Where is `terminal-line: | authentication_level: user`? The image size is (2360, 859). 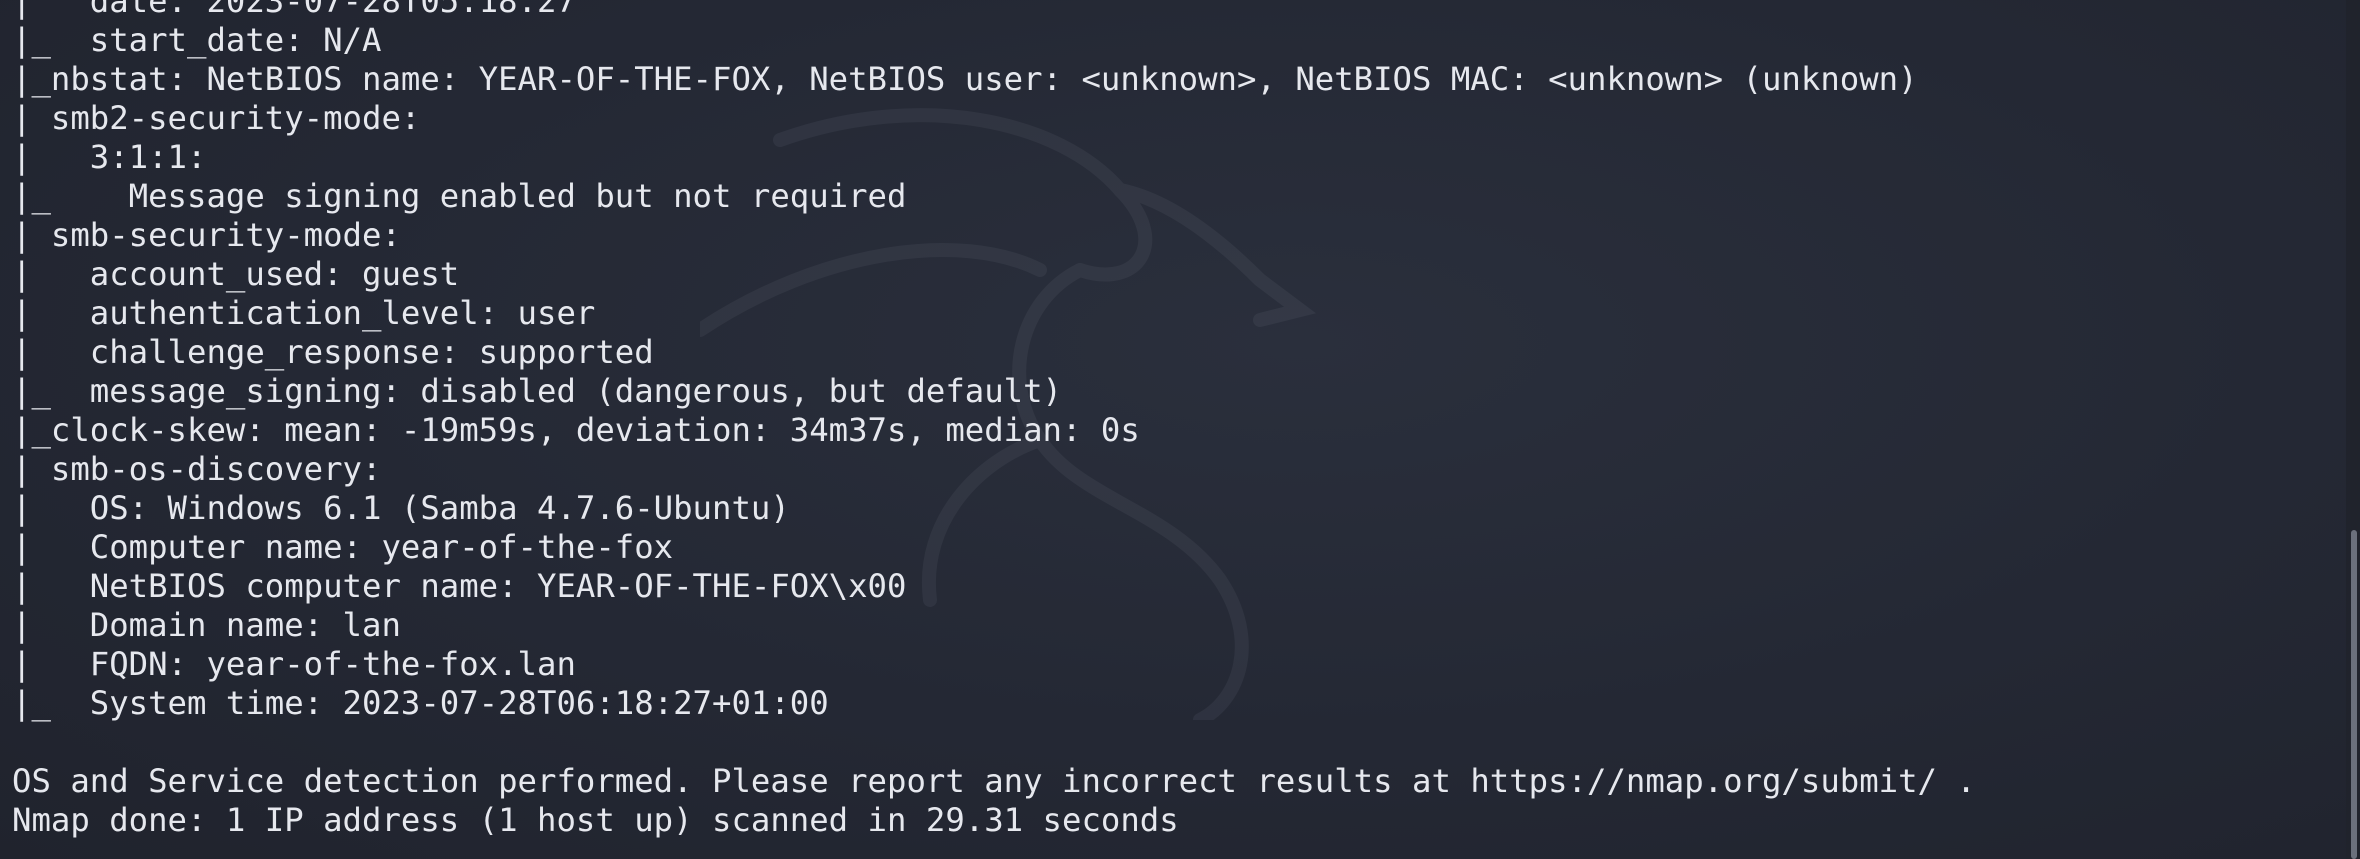
terminal-line: | authentication_level: user is located at coordinates (304, 313).